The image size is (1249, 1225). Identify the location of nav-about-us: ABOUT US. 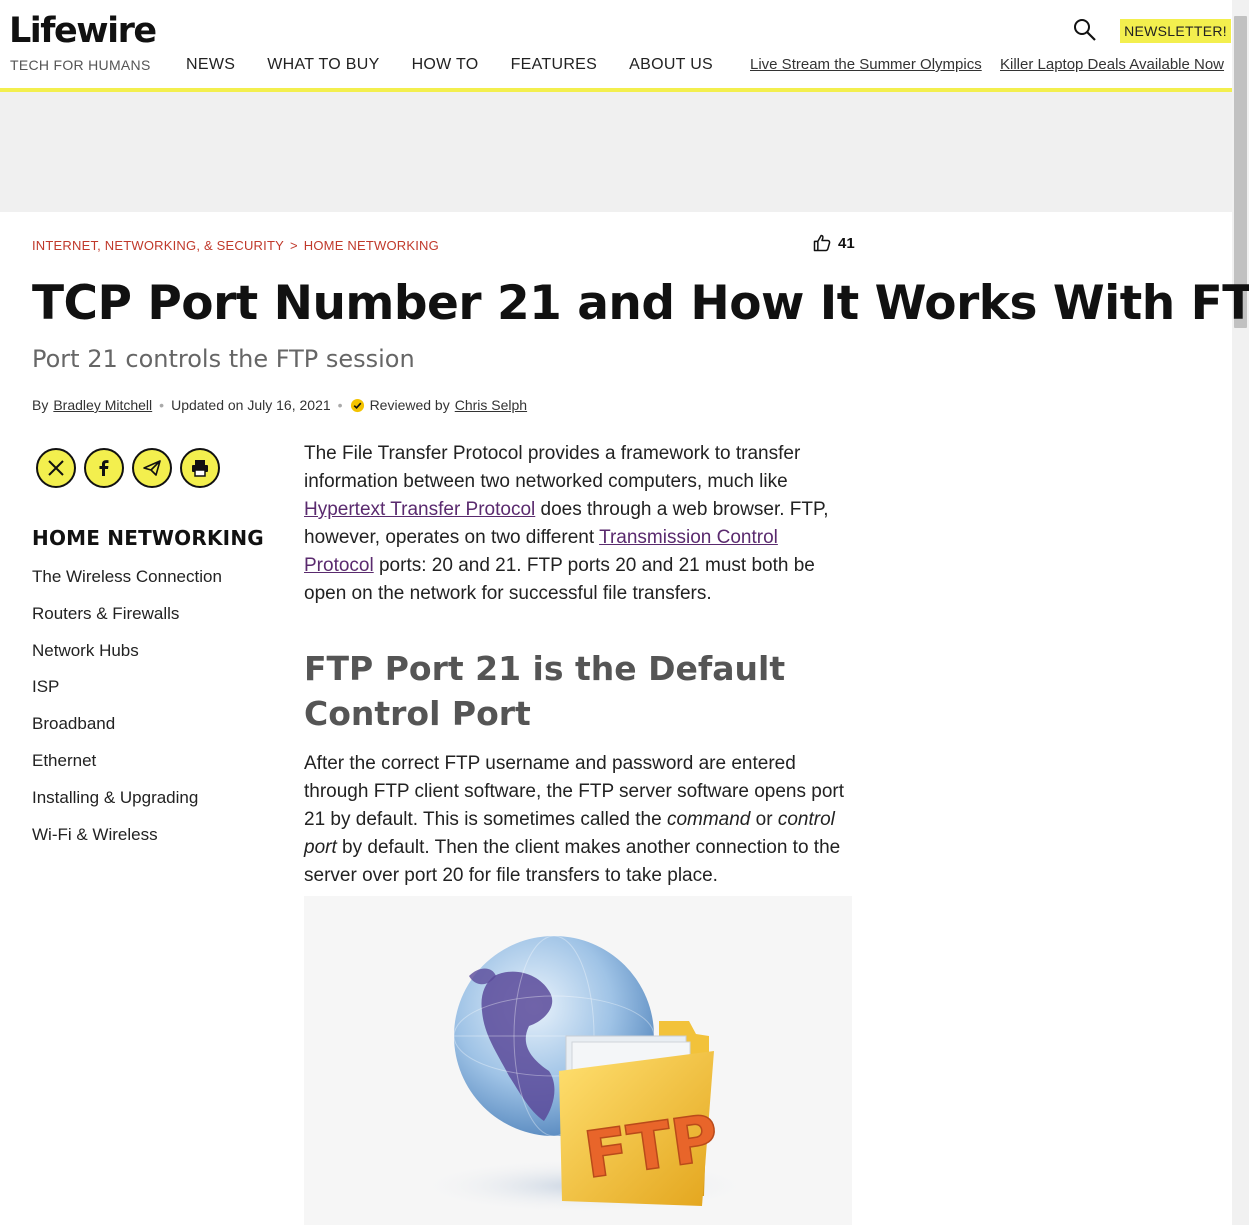
(671, 65).